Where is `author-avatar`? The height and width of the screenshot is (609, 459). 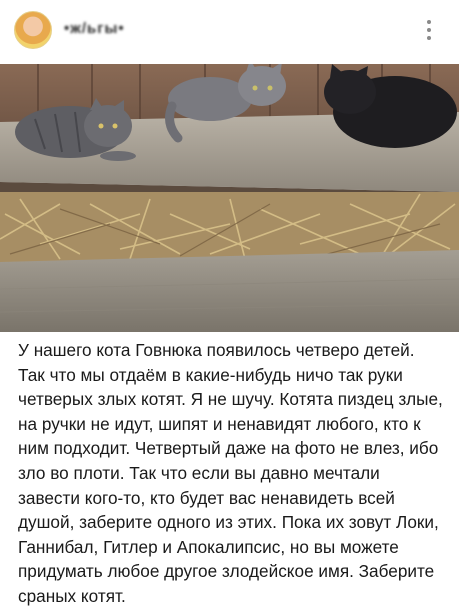 author-avatar is located at coordinates (33, 30).